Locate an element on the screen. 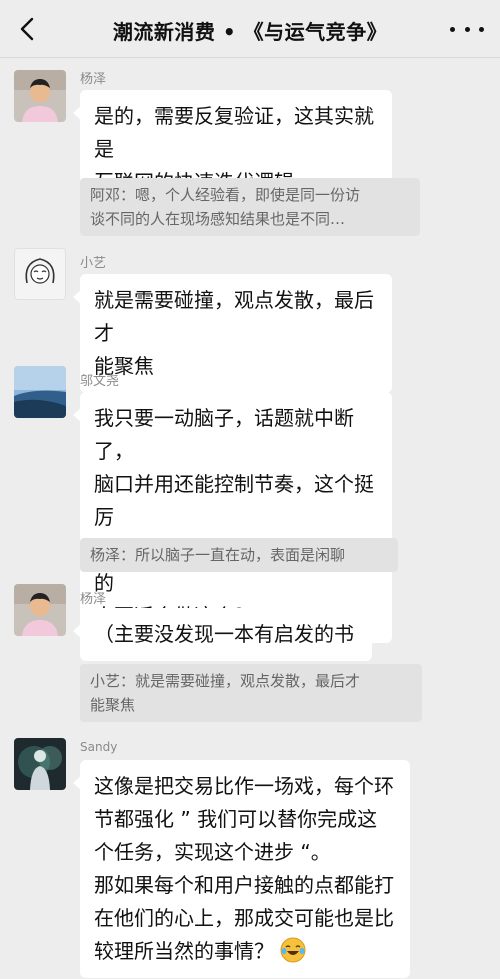  quoted-reply: 杨泽：所以脑子一直在动，表面是闲聊 is located at coordinates (239, 555).